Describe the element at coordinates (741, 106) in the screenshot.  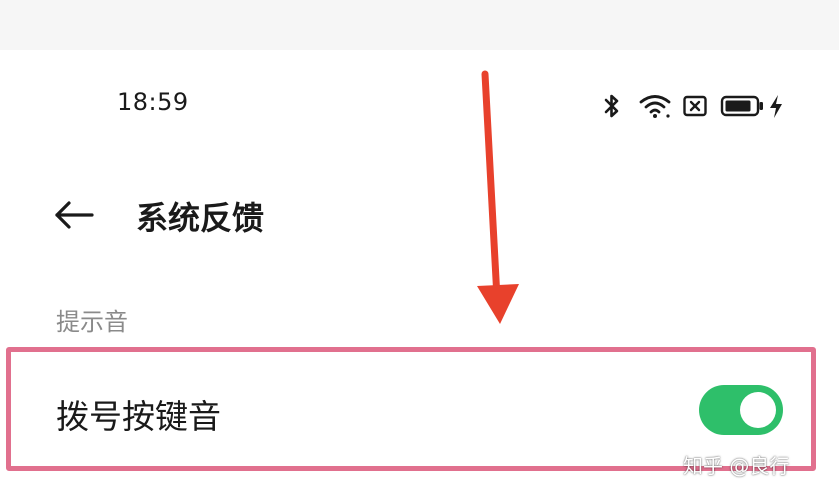
I see `battery-icon` at that location.